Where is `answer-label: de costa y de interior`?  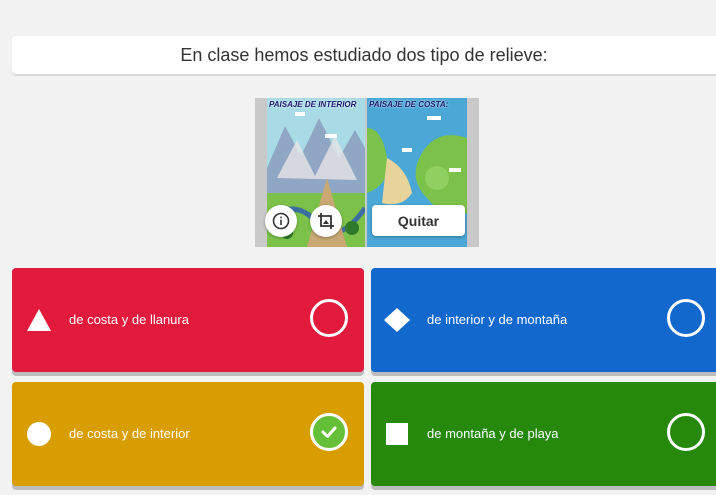 answer-label: de costa y de interior is located at coordinates (129, 433).